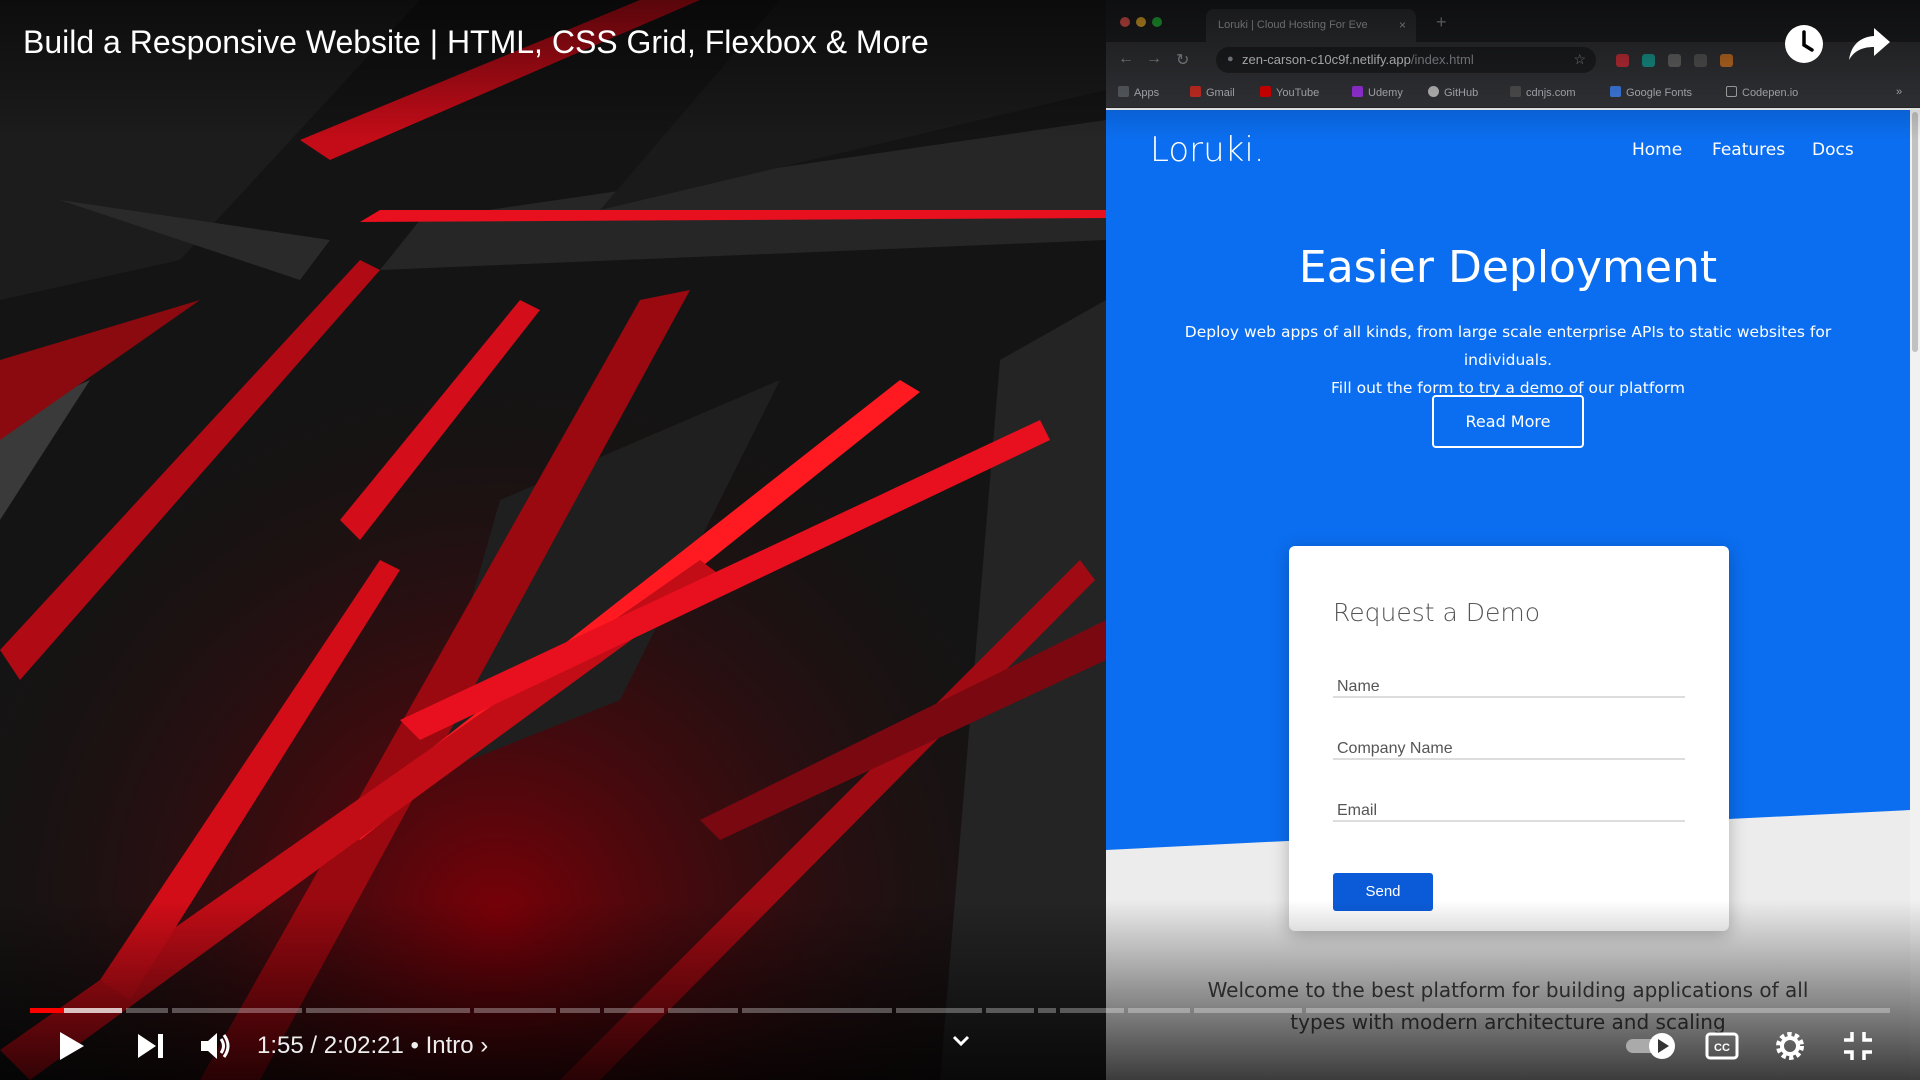 The height and width of the screenshot is (1080, 1920). Describe the element at coordinates (1804, 44) in the screenshot. I see `watch-later-icon` at that location.